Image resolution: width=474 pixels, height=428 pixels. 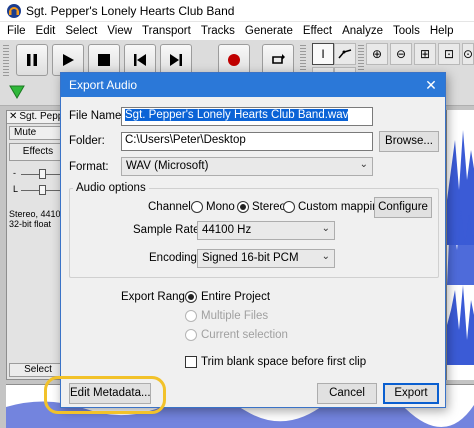 What do you see at coordinates (176, 60) in the screenshot?
I see `skip-end-icon` at bounding box center [176, 60].